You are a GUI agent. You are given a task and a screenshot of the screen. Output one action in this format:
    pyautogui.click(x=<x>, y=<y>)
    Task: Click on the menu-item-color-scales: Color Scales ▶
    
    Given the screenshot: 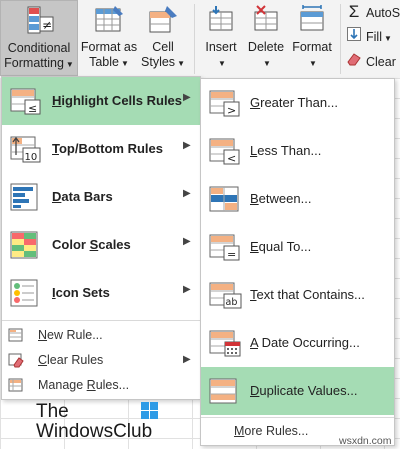 What is the action you would take?
    pyautogui.click(x=101, y=245)
    